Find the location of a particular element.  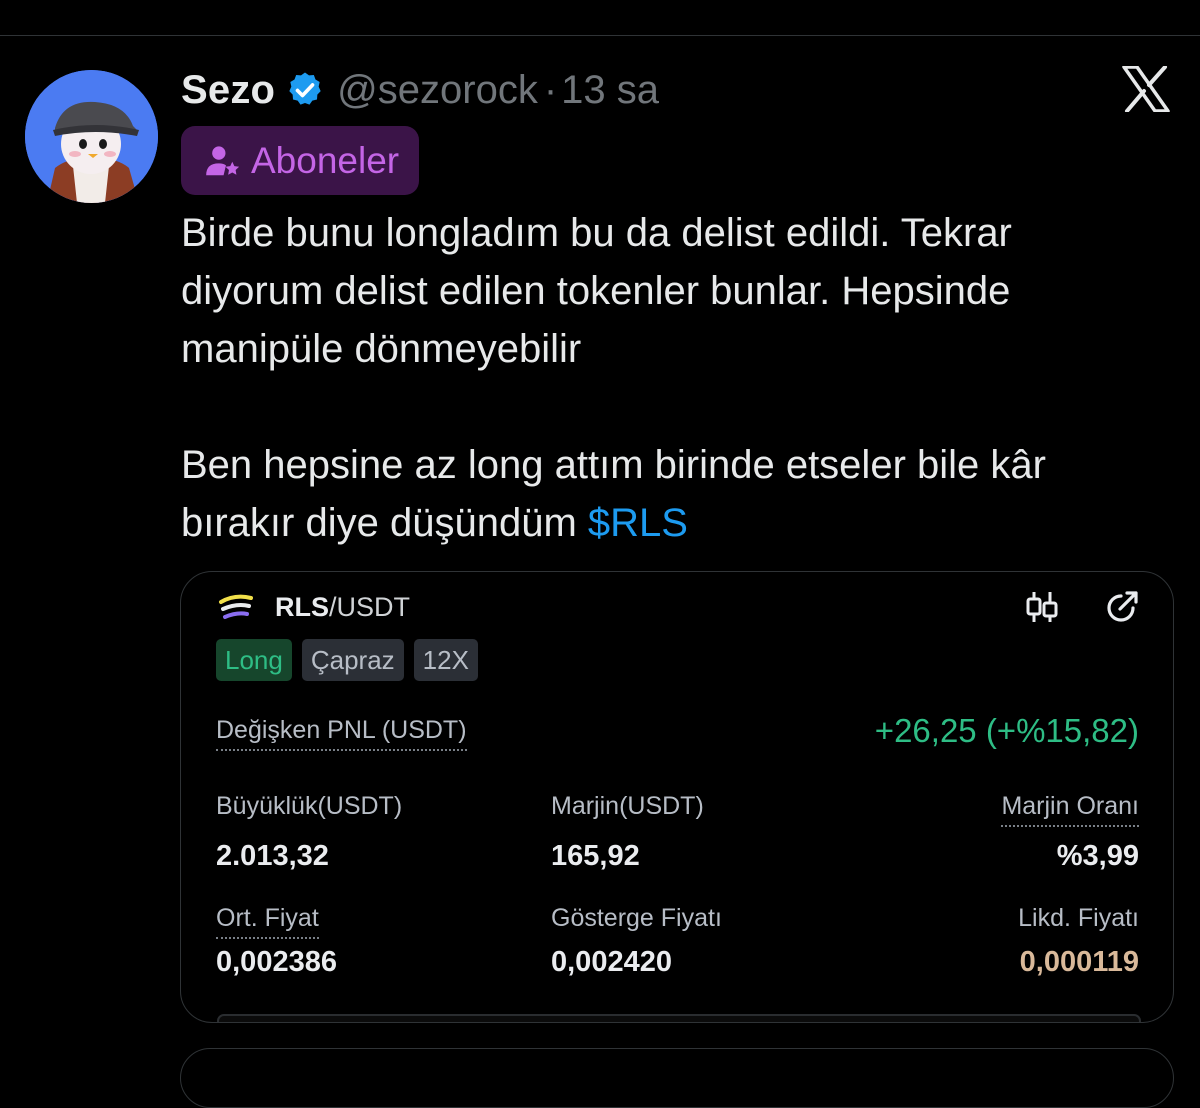

rls-token-logo is located at coordinates (236, 606).